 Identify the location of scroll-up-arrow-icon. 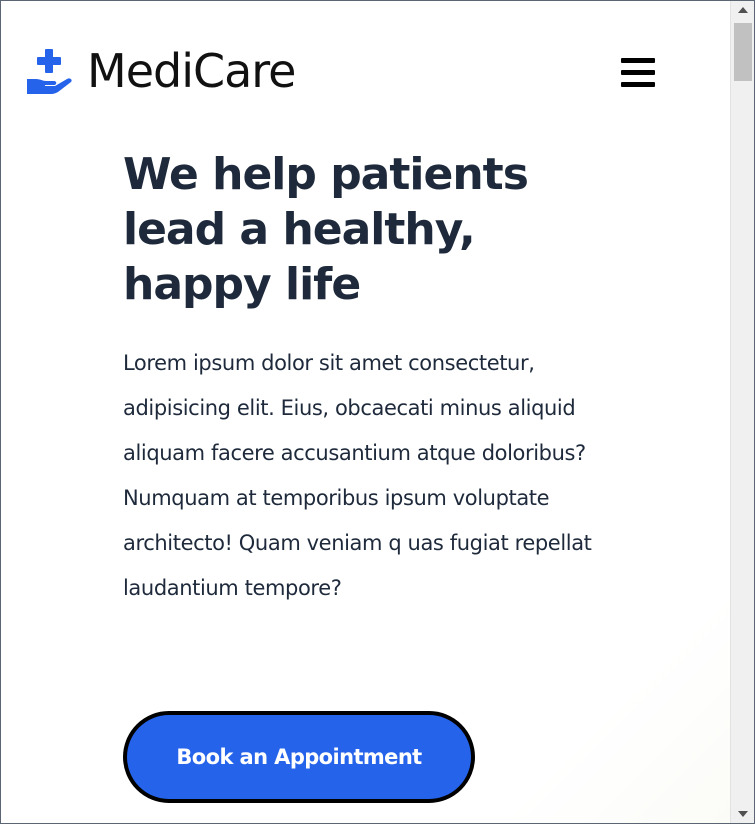
(742, 10).